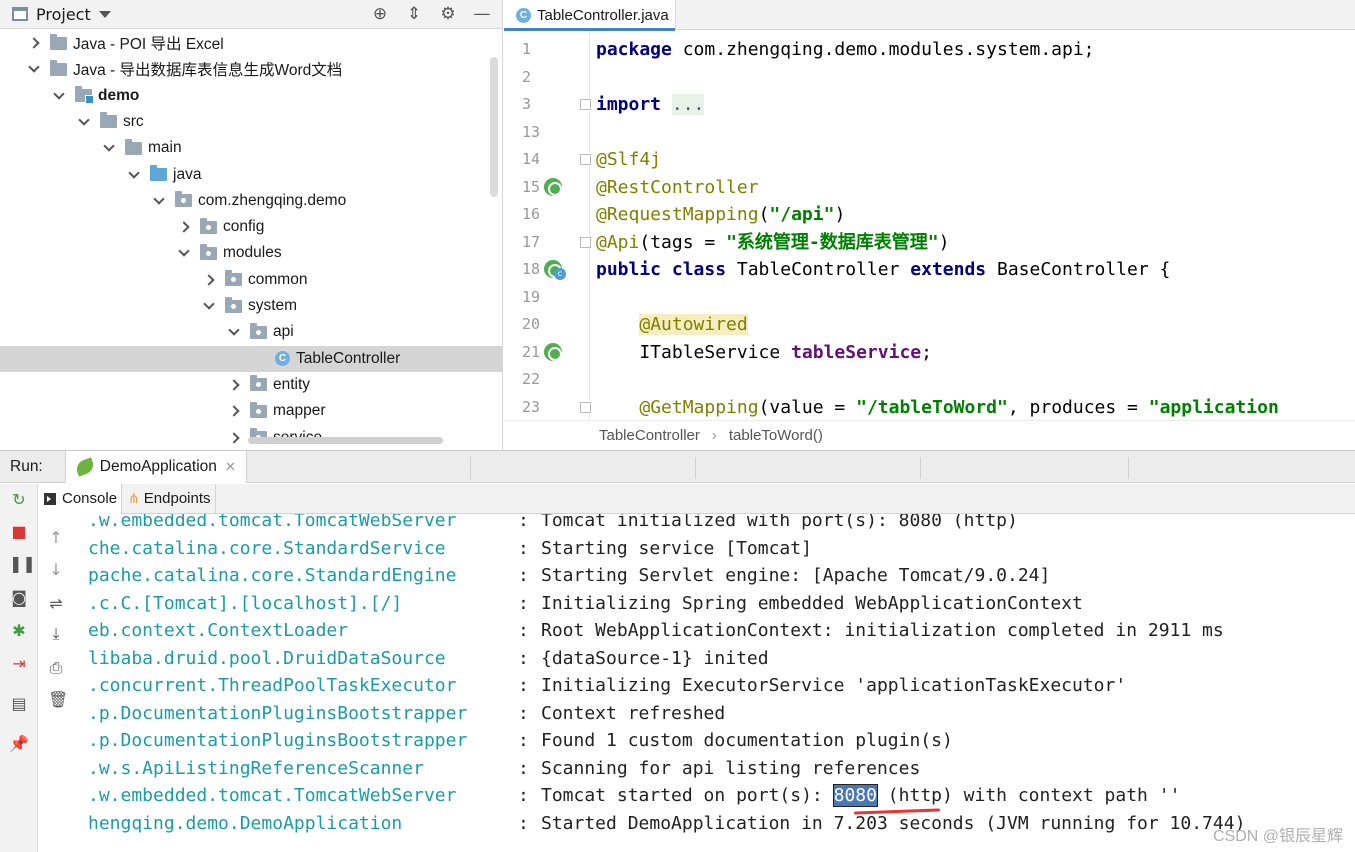 The image size is (1355, 852). I want to click on tree-item: common, so click(251, 280).